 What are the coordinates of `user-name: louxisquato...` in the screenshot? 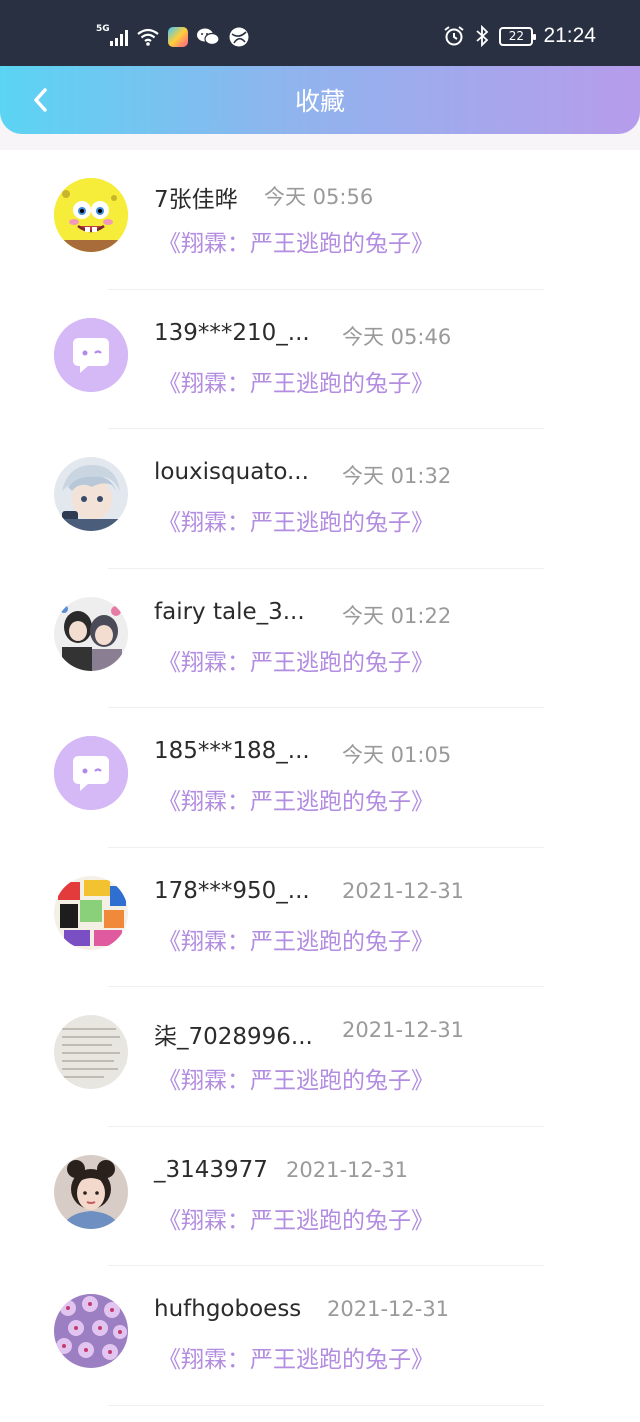 It's located at (231, 472).